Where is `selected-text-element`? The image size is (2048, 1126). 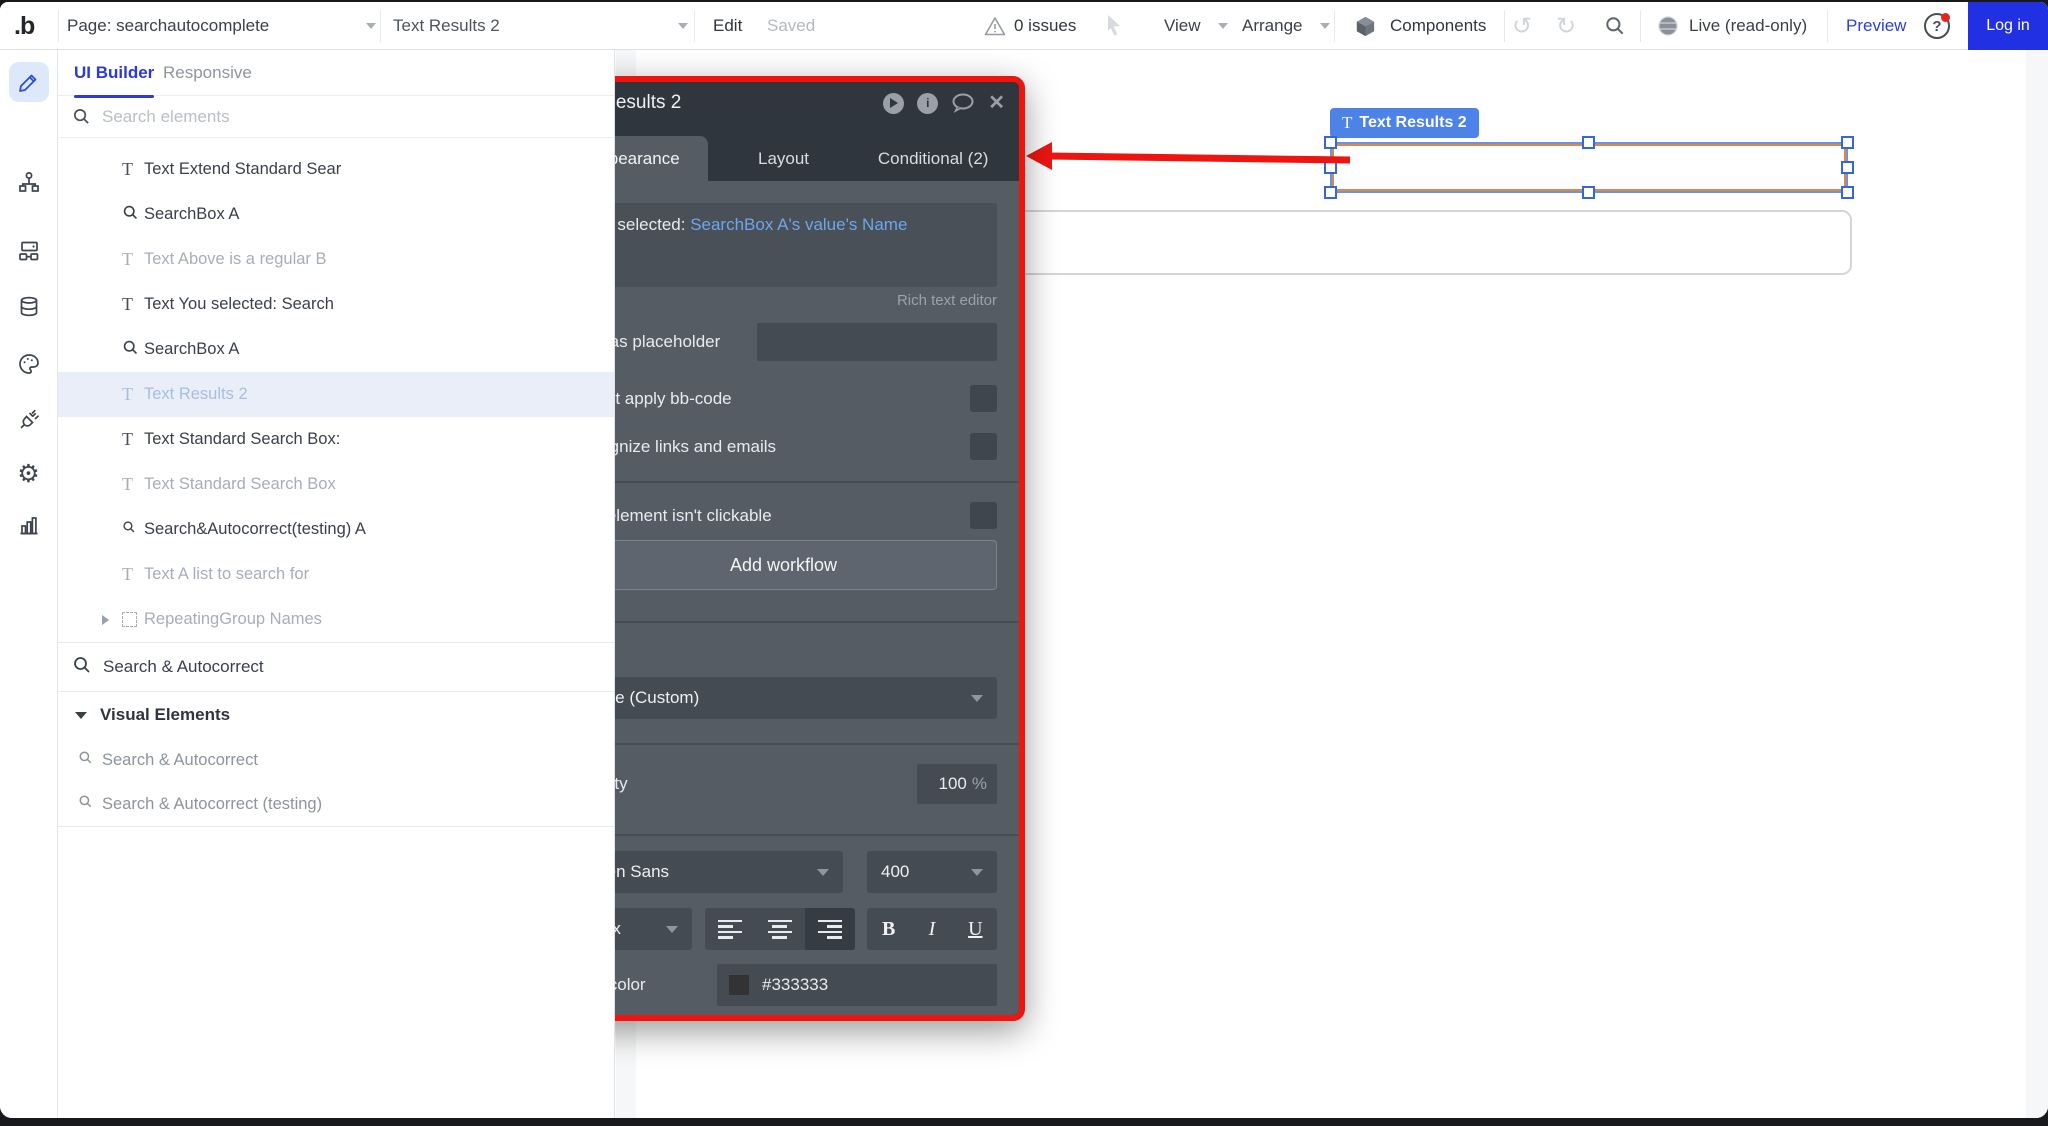 selected-text-element is located at coordinates (1589, 167).